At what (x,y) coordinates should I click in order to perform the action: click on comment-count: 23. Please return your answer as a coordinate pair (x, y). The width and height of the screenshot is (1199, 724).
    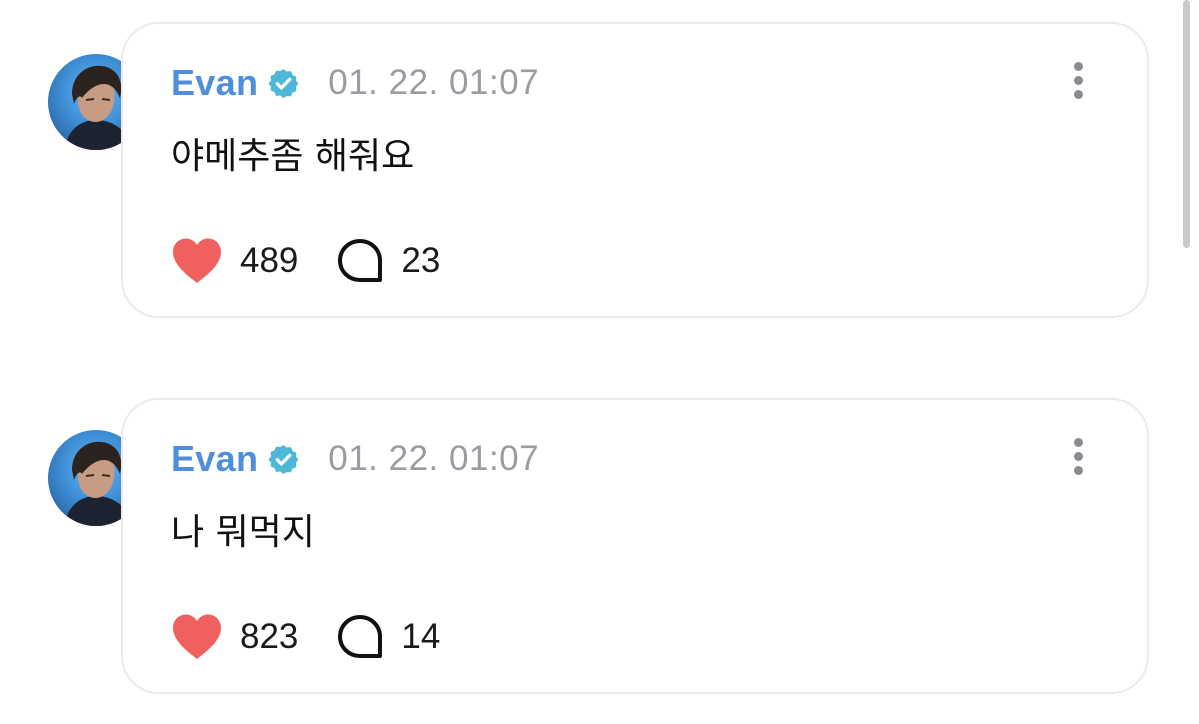
    Looking at the image, I should click on (421, 260).